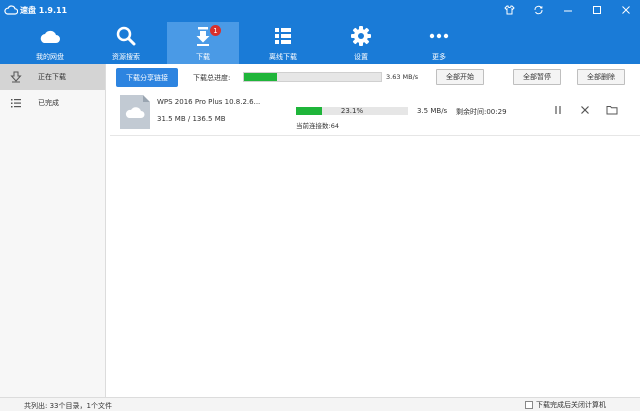 Image resolution: width=640 pixels, height=411 pixels. Describe the element at coordinates (203, 57) in the screenshot. I see `nav-label: 下载` at that location.